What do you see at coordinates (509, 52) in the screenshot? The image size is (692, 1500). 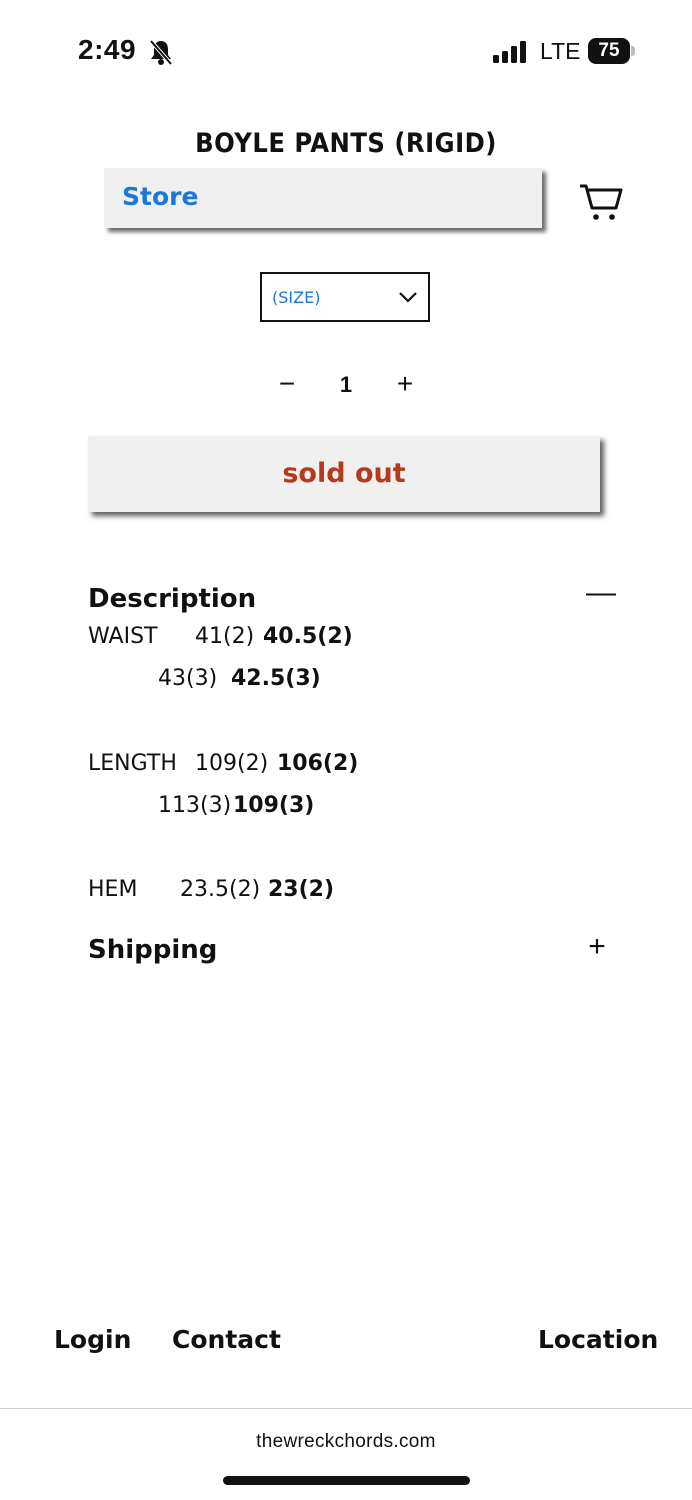 I see `signal-icon` at bounding box center [509, 52].